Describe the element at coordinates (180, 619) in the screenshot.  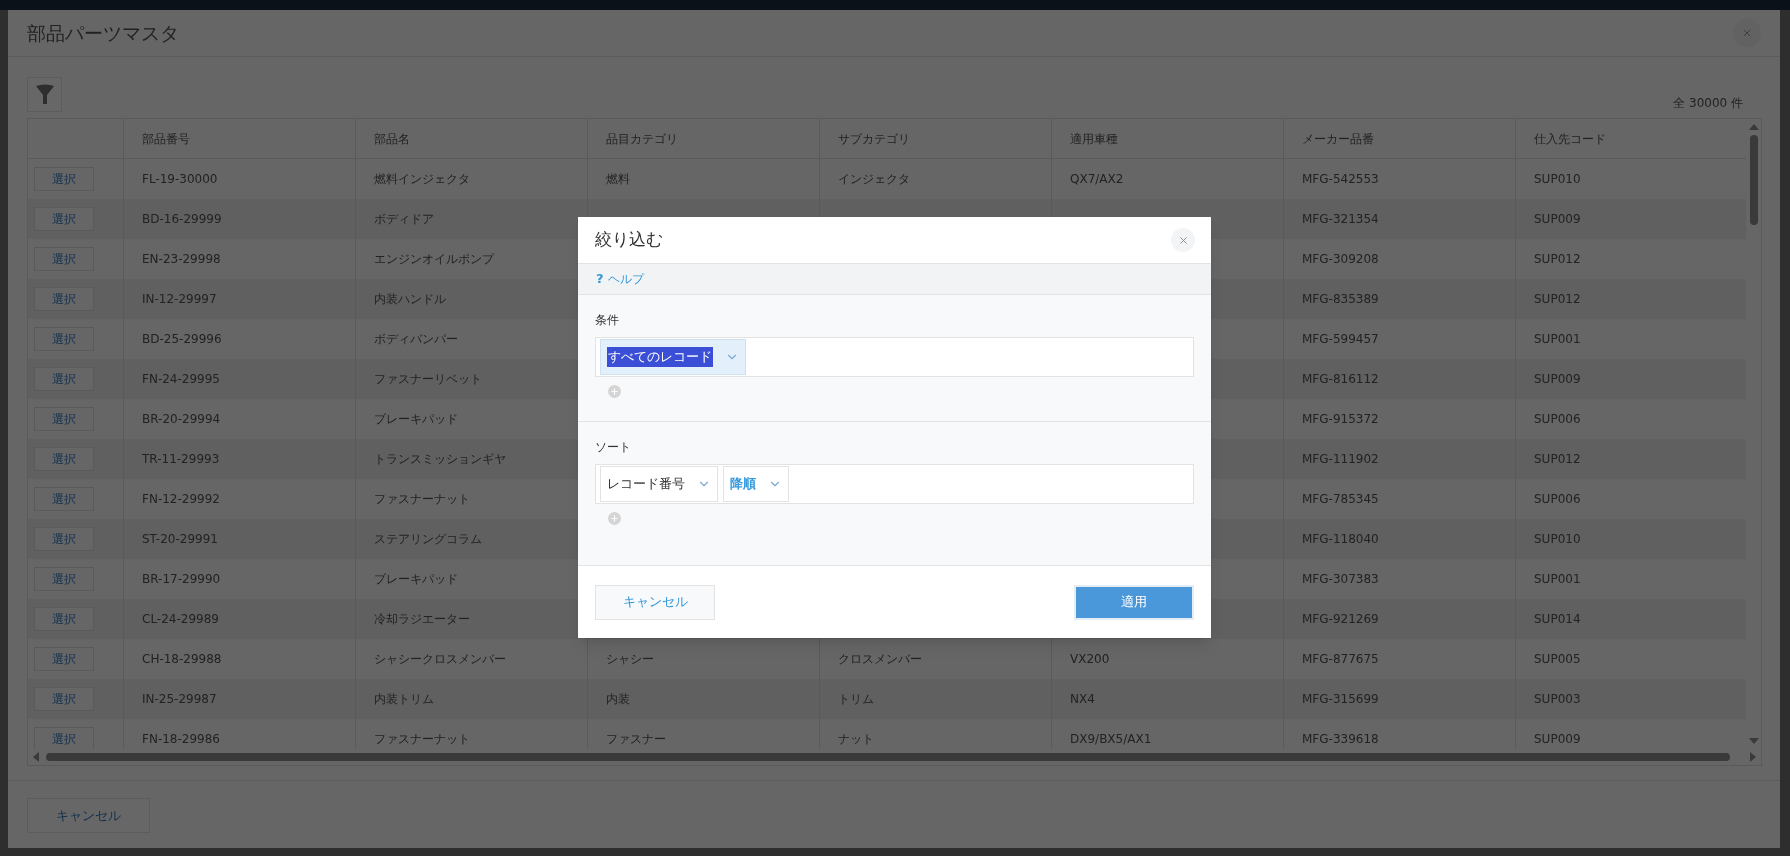
I see `table-cell-text: CL-24-29989` at that location.